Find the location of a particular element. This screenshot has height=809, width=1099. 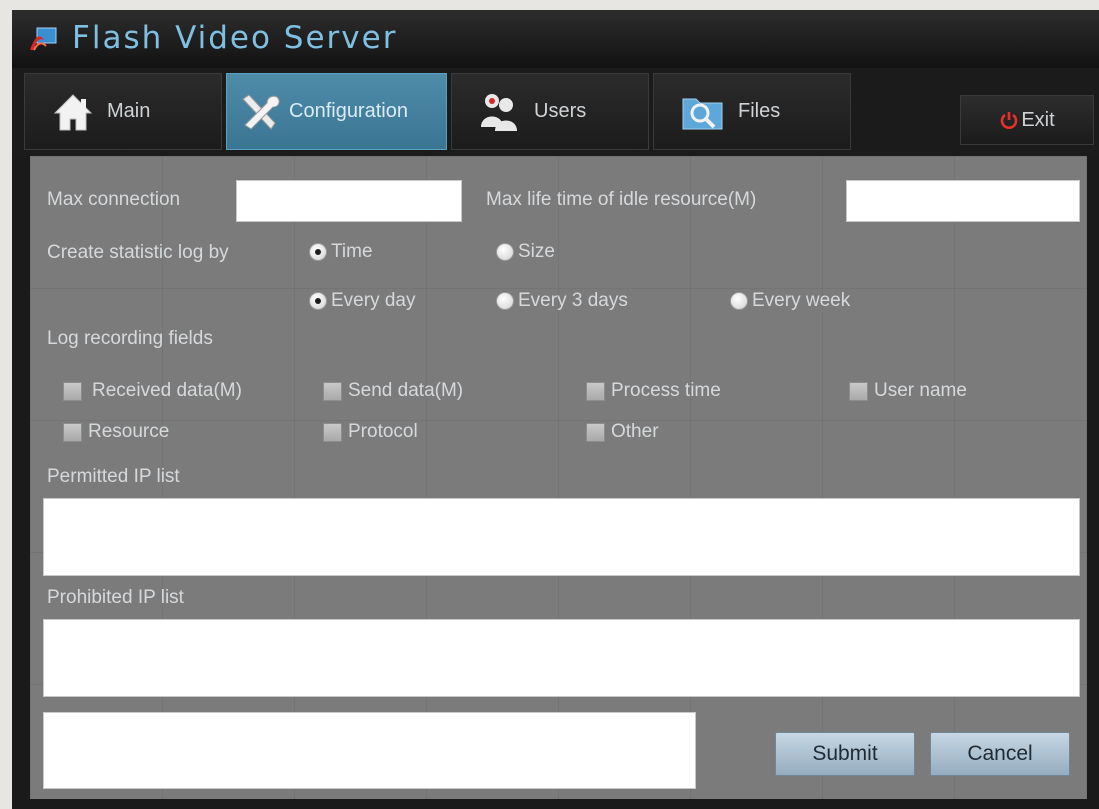

submit-button: Submit is located at coordinates (845, 754).